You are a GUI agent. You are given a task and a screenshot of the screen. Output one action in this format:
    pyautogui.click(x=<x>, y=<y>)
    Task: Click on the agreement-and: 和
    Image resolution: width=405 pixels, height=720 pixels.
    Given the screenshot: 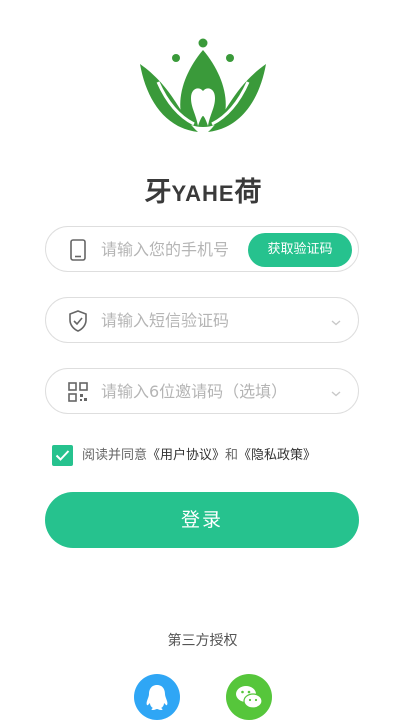 What is the action you would take?
    pyautogui.click(x=232, y=455)
    